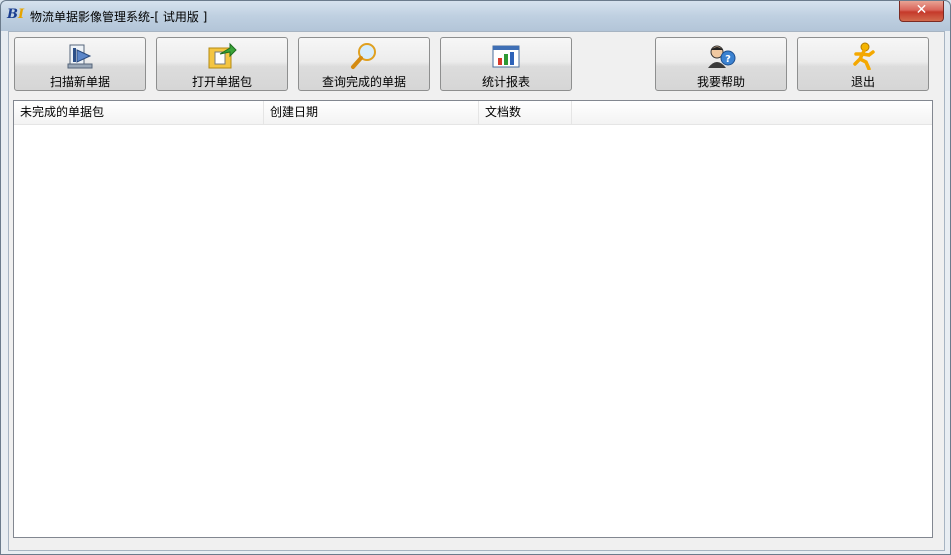  What do you see at coordinates (862, 82) in the screenshot?
I see `exit-label: 退出` at bounding box center [862, 82].